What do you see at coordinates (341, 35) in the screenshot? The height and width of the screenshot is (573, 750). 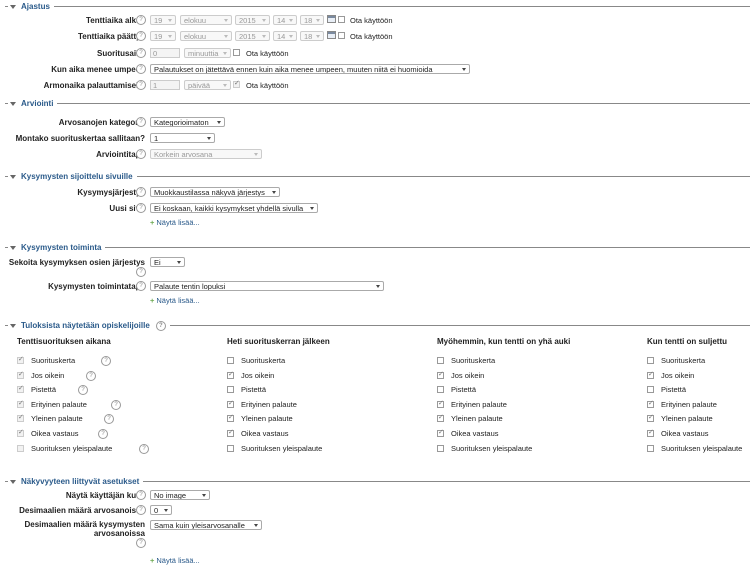 I see `close-enable-checkbox` at bounding box center [341, 35].